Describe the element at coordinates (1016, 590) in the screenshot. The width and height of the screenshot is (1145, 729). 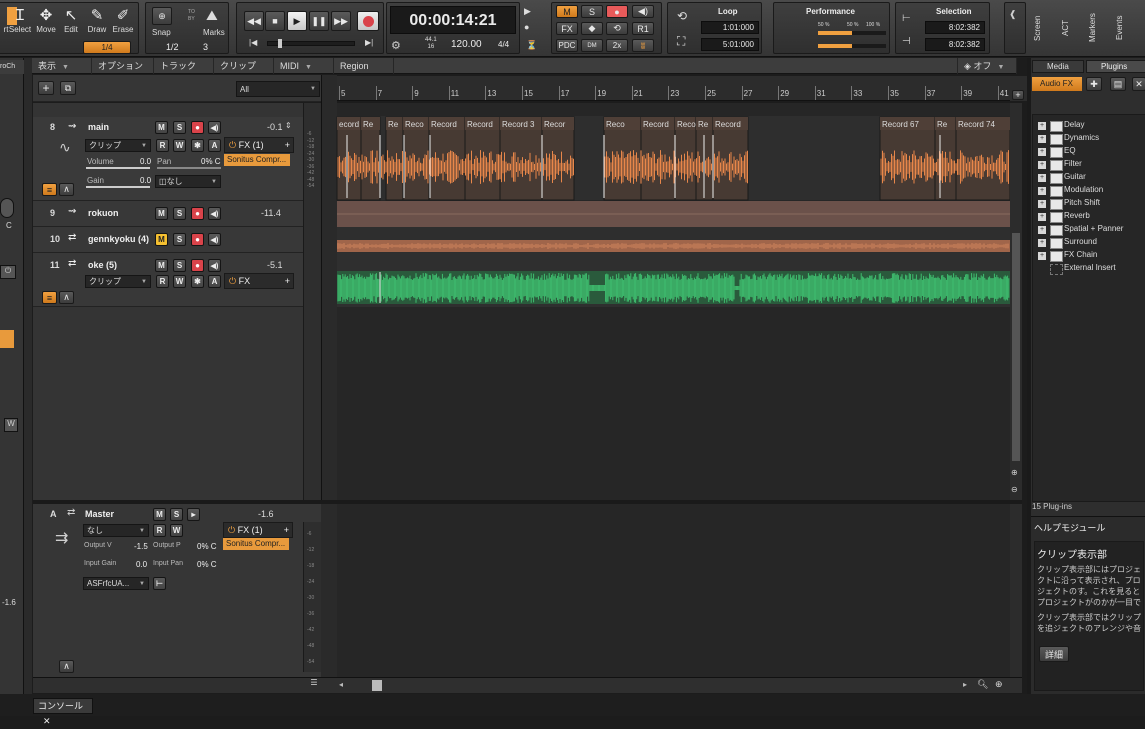
I see `bus-vertical-scrollbar` at that location.